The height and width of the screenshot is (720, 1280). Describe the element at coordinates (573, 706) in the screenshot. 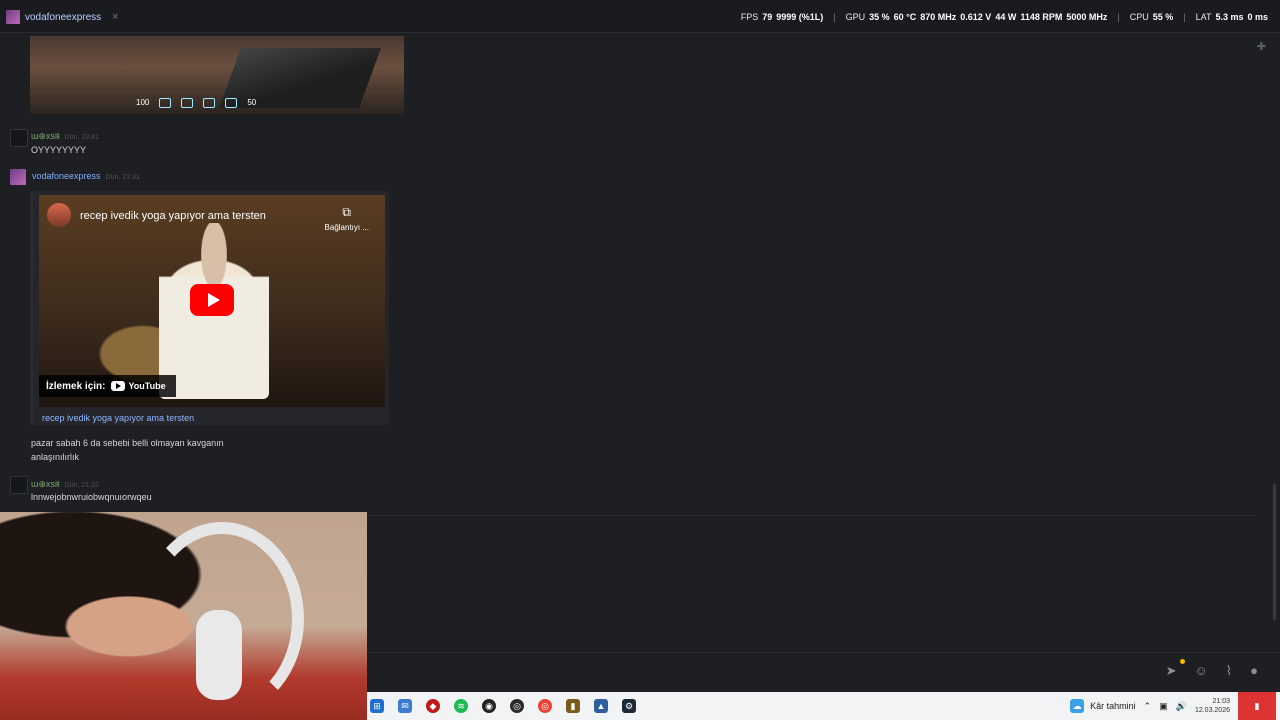

I see `league-icon: ▮` at that location.